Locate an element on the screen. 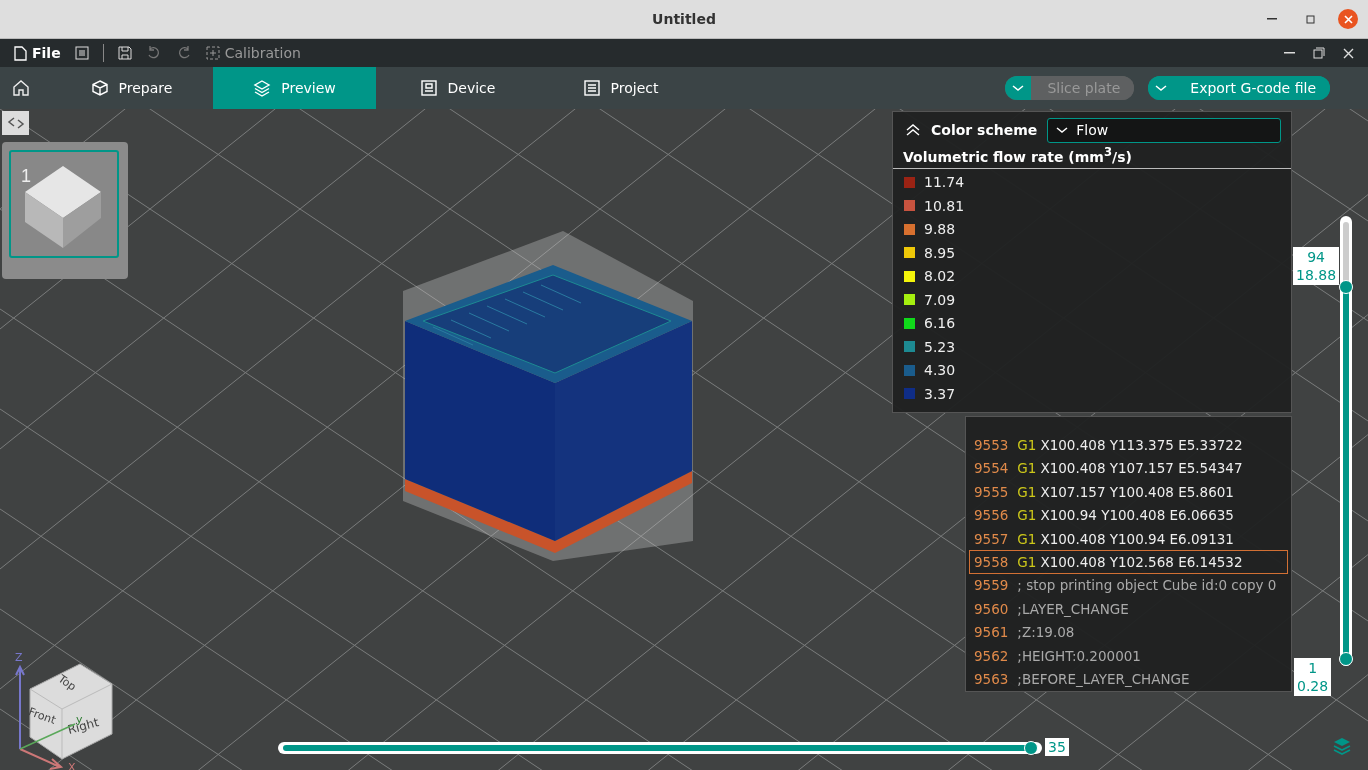  tab: Device is located at coordinates (457, 88).